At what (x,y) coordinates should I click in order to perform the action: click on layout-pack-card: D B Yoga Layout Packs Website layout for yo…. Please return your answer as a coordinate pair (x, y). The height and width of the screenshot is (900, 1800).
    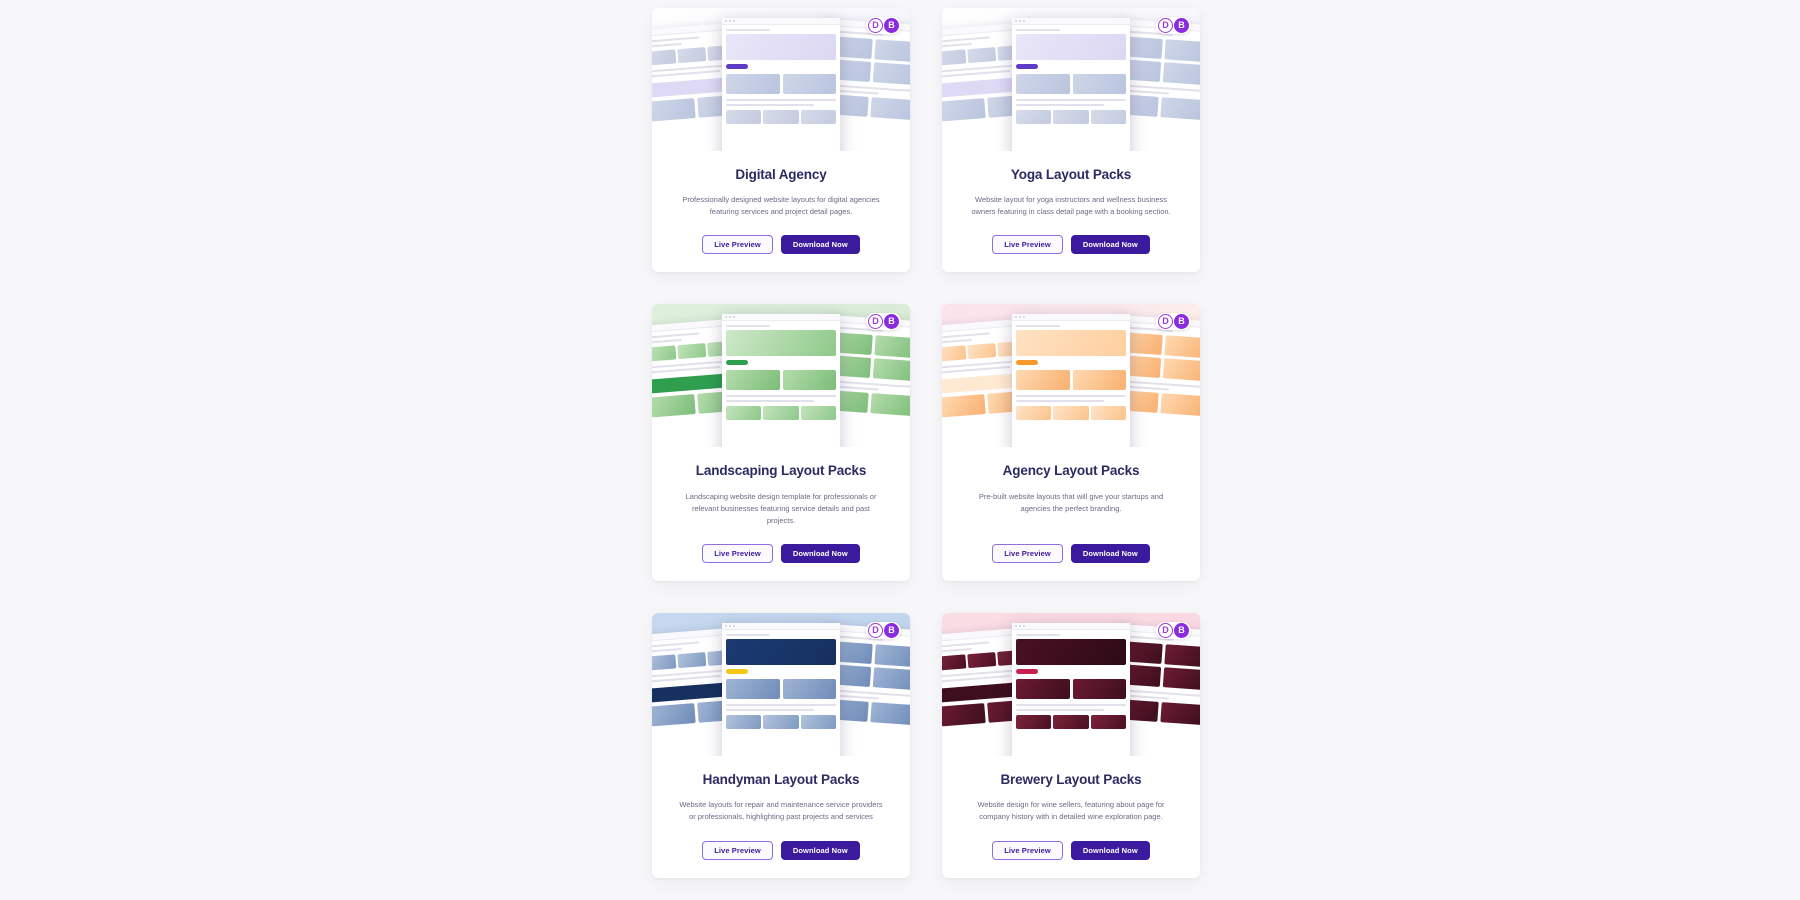
    Looking at the image, I should click on (1071, 140).